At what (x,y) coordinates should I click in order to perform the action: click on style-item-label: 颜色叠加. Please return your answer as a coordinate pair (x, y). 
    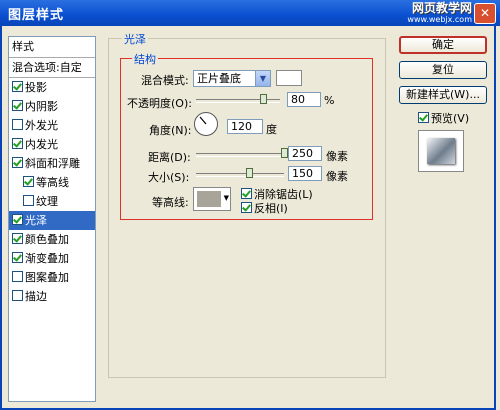
    Looking at the image, I should click on (47, 239).